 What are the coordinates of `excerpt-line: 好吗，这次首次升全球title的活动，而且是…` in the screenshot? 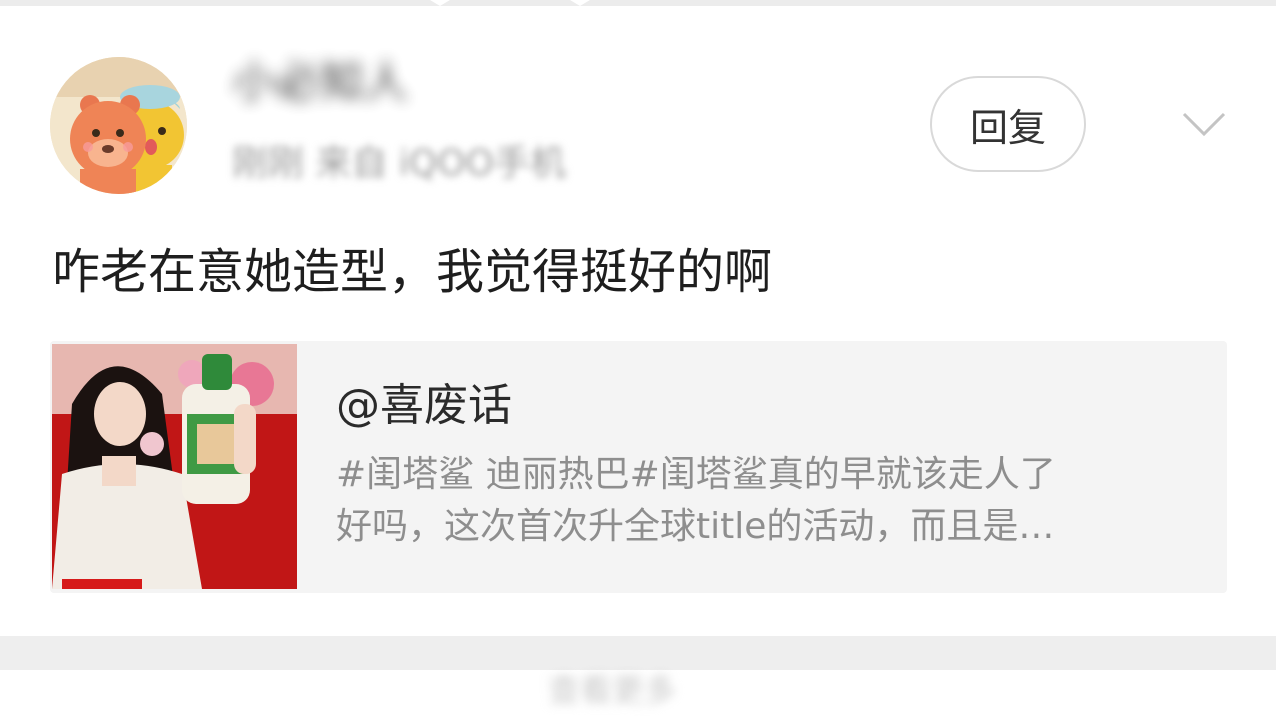 It's located at (695, 526).